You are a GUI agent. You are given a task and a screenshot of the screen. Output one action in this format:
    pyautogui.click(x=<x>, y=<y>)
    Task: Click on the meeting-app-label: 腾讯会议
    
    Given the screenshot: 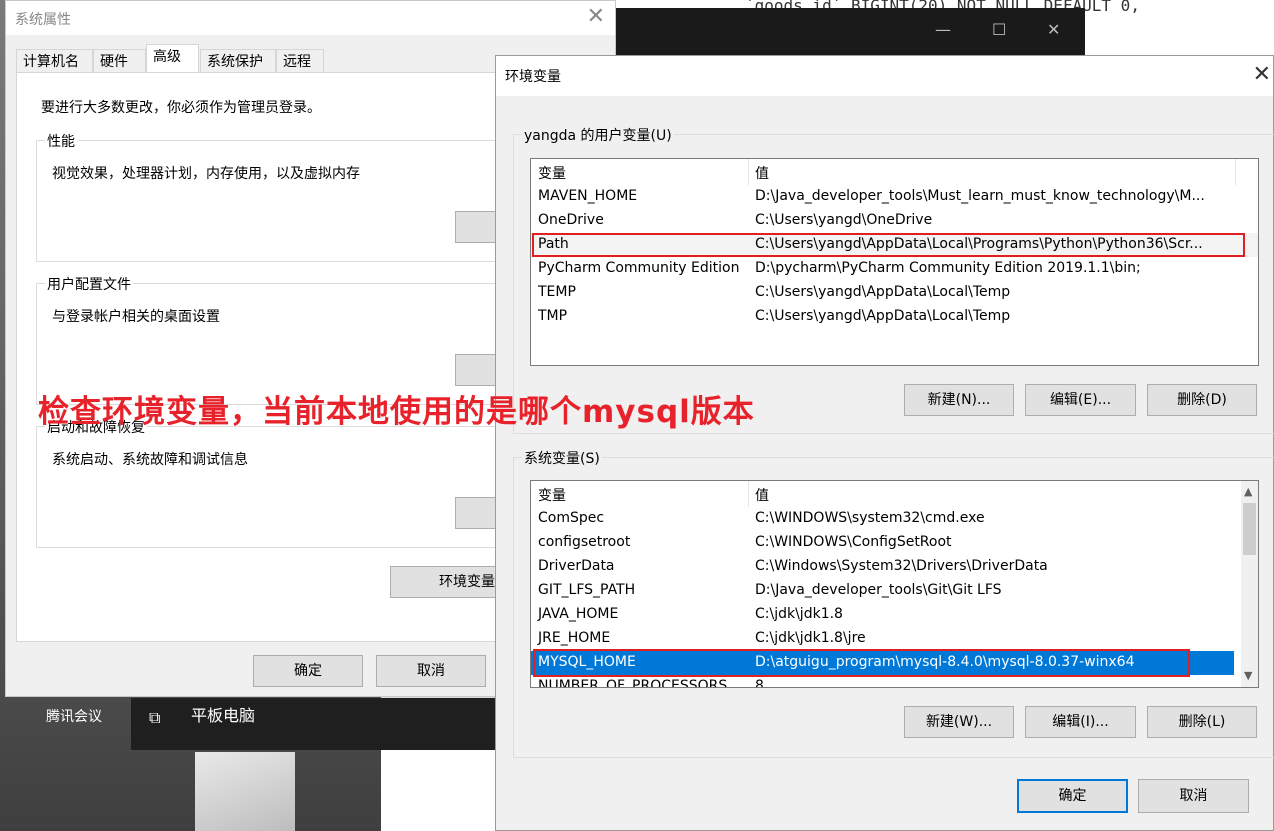 What is the action you would take?
    pyautogui.click(x=74, y=716)
    